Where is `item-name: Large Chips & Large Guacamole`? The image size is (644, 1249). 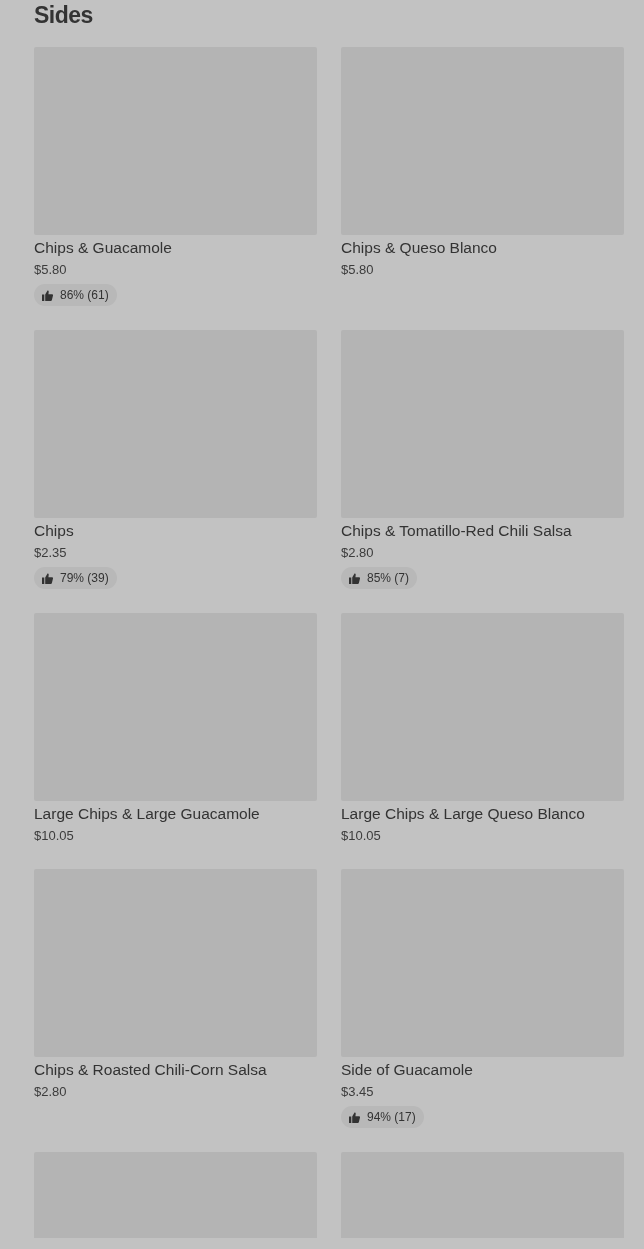
item-name: Large Chips & Large Guacamole is located at coordinates (147, 814).